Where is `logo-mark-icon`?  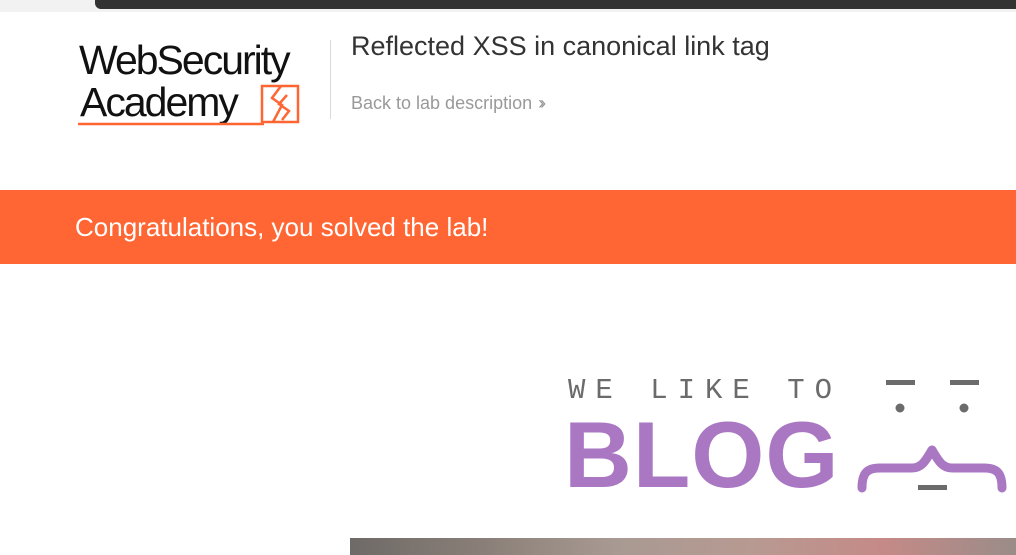 logo-mark-icon is located at coordinates (189, 105).